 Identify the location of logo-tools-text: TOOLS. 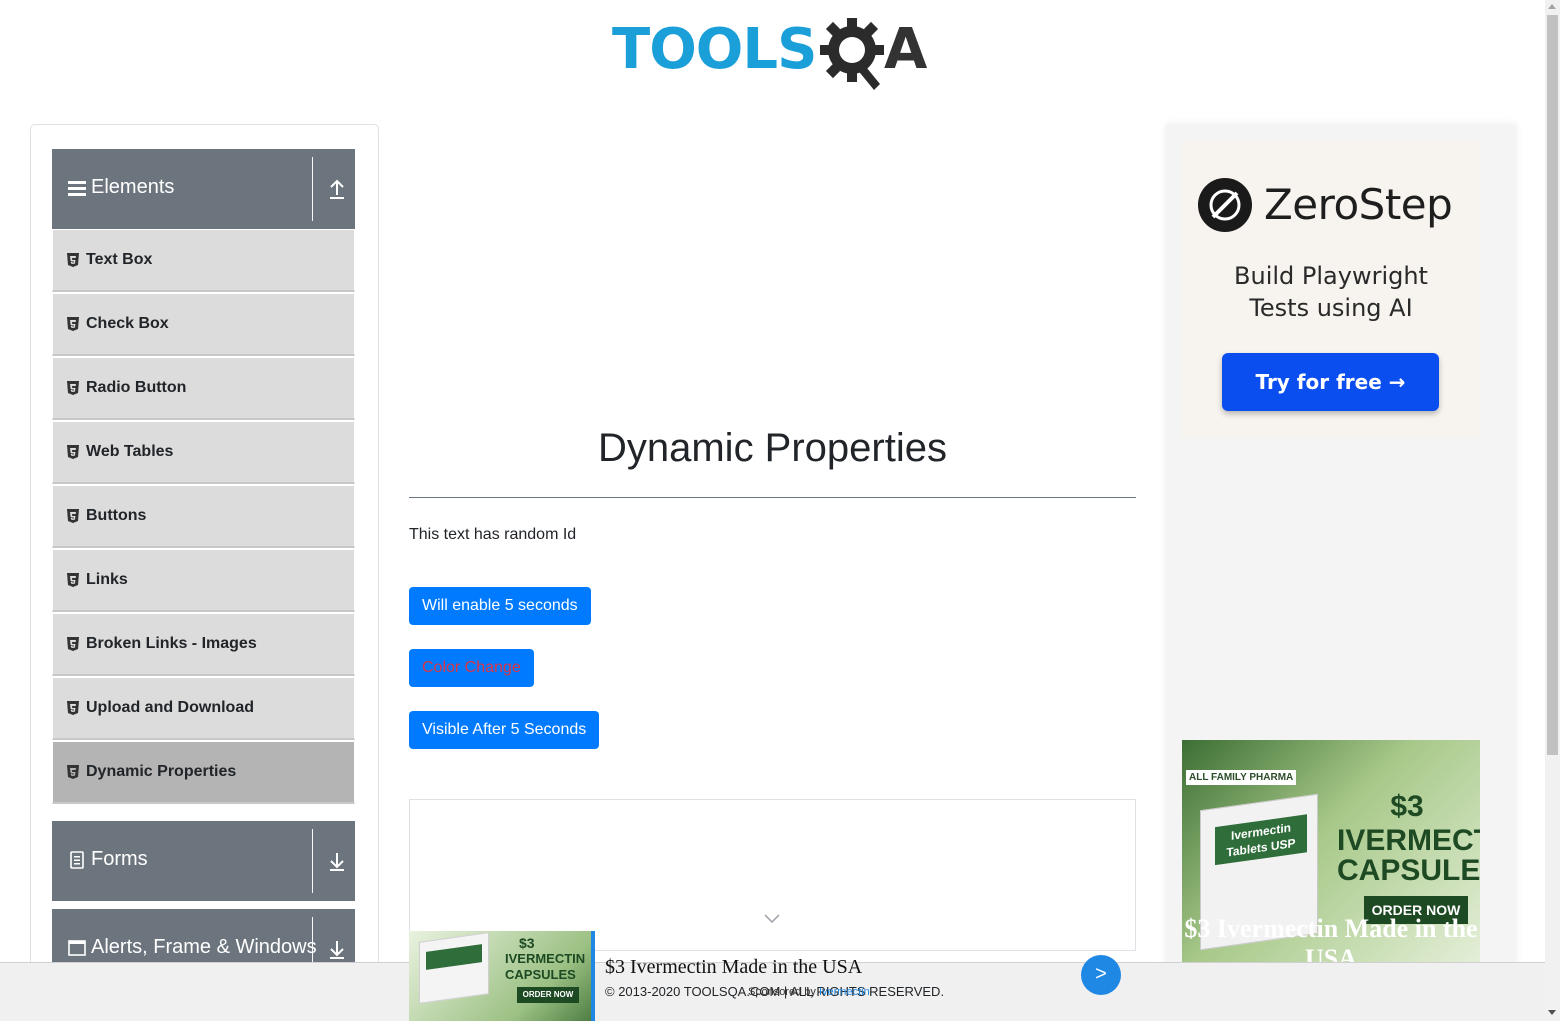
(714, 49).